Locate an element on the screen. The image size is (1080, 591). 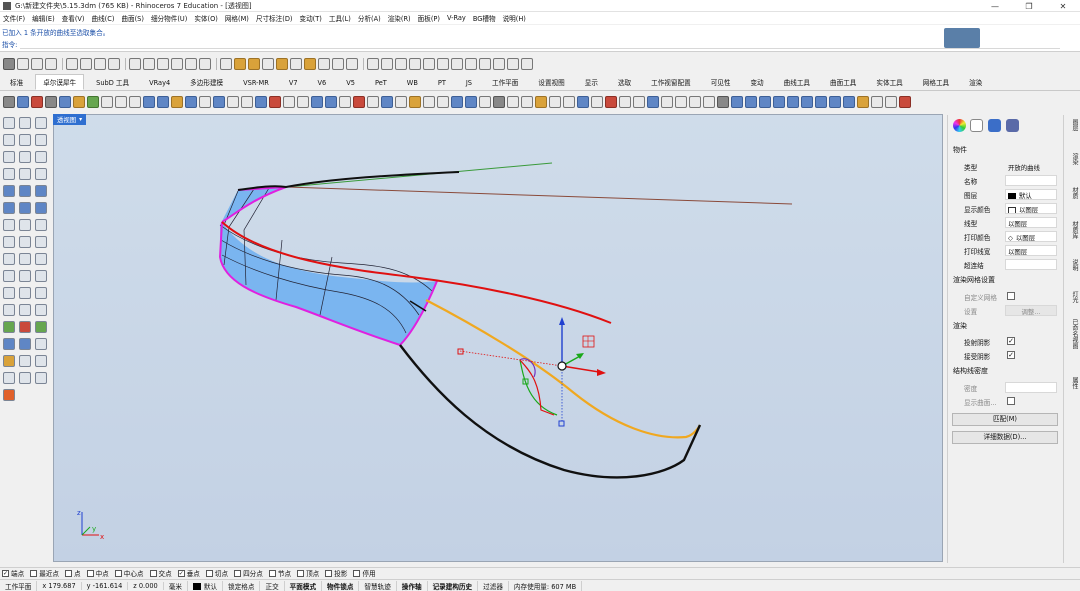
side-tab-named-views: 已命名视图 is located at coordinates (1072, 334).